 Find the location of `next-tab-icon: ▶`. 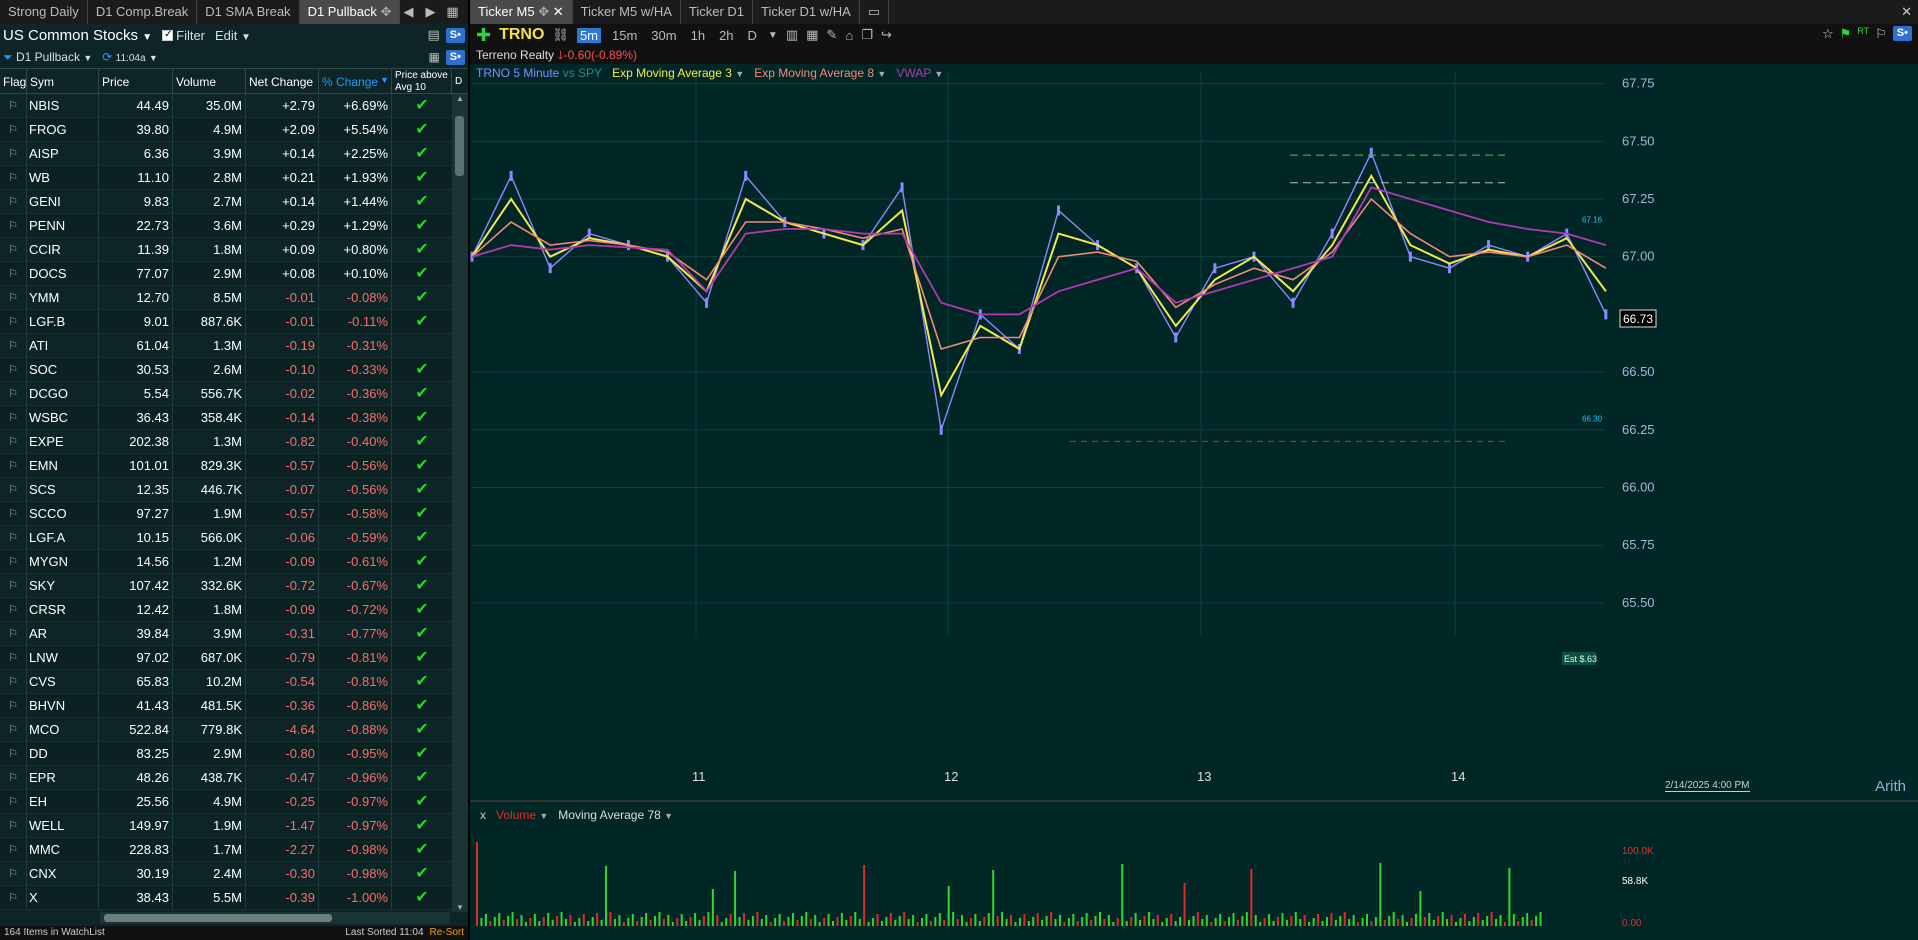

next-tab-icon: ▶ is located at coordinates (430, 12).